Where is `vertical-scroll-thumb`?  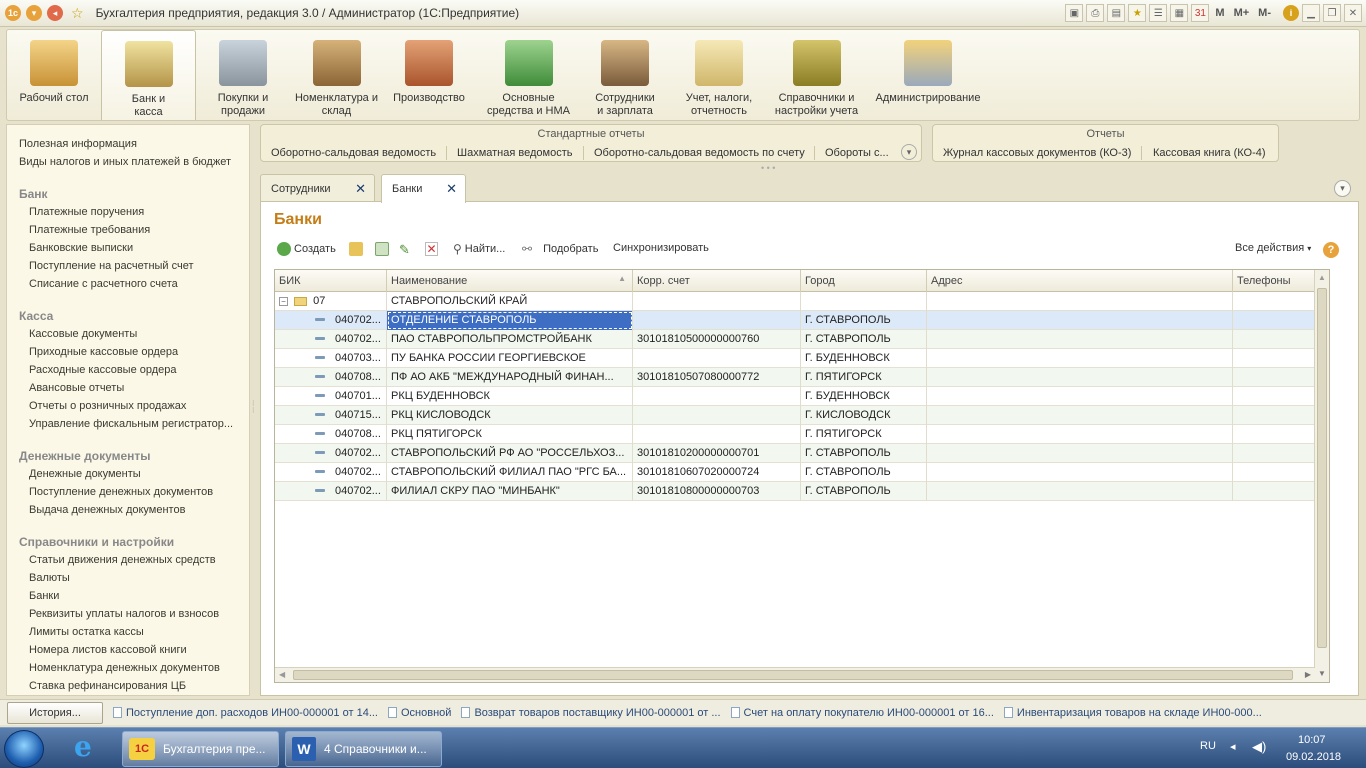
vertical-scroll-thumb is located at coordinates (1322, 468).